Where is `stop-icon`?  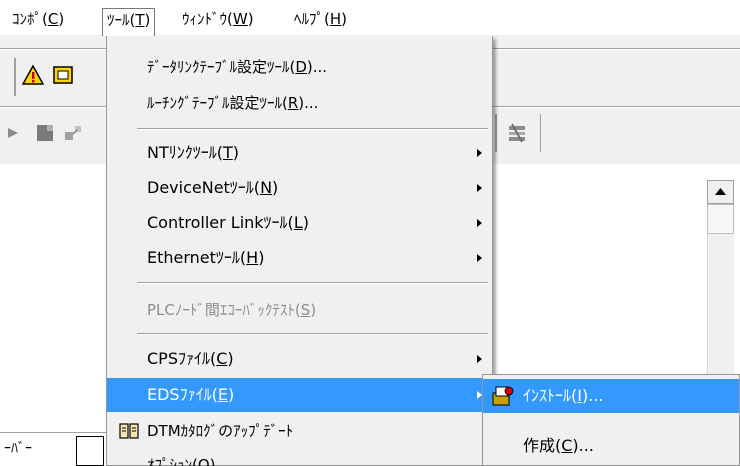
stop-icon is located at coordinates (45, 133).